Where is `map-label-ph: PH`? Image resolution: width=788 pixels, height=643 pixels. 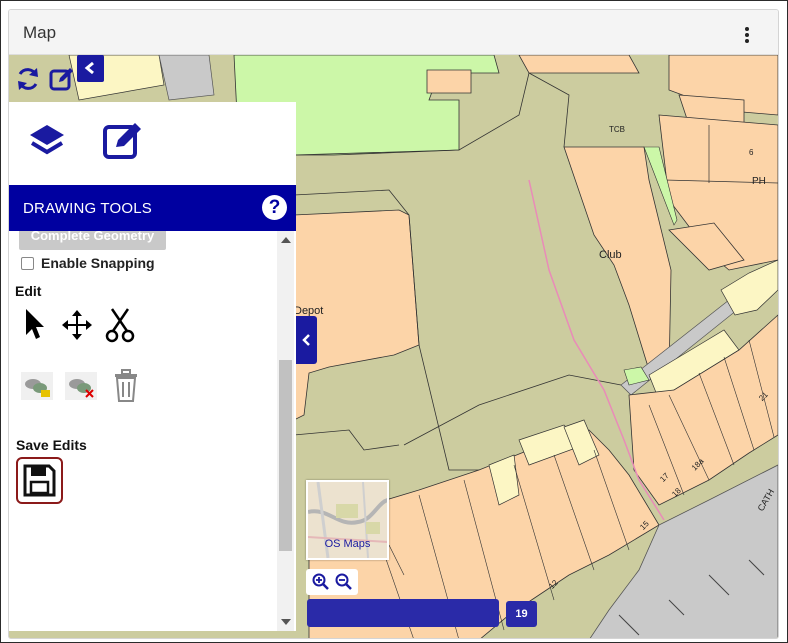 map-label-ph: PH is located at coordinates (759, 181).